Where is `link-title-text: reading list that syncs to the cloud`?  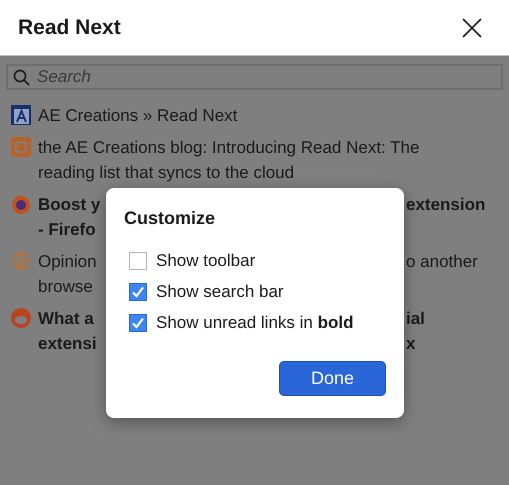
link-title-text: reading list that syncs to the cloud is located at coordinates (229, 172).